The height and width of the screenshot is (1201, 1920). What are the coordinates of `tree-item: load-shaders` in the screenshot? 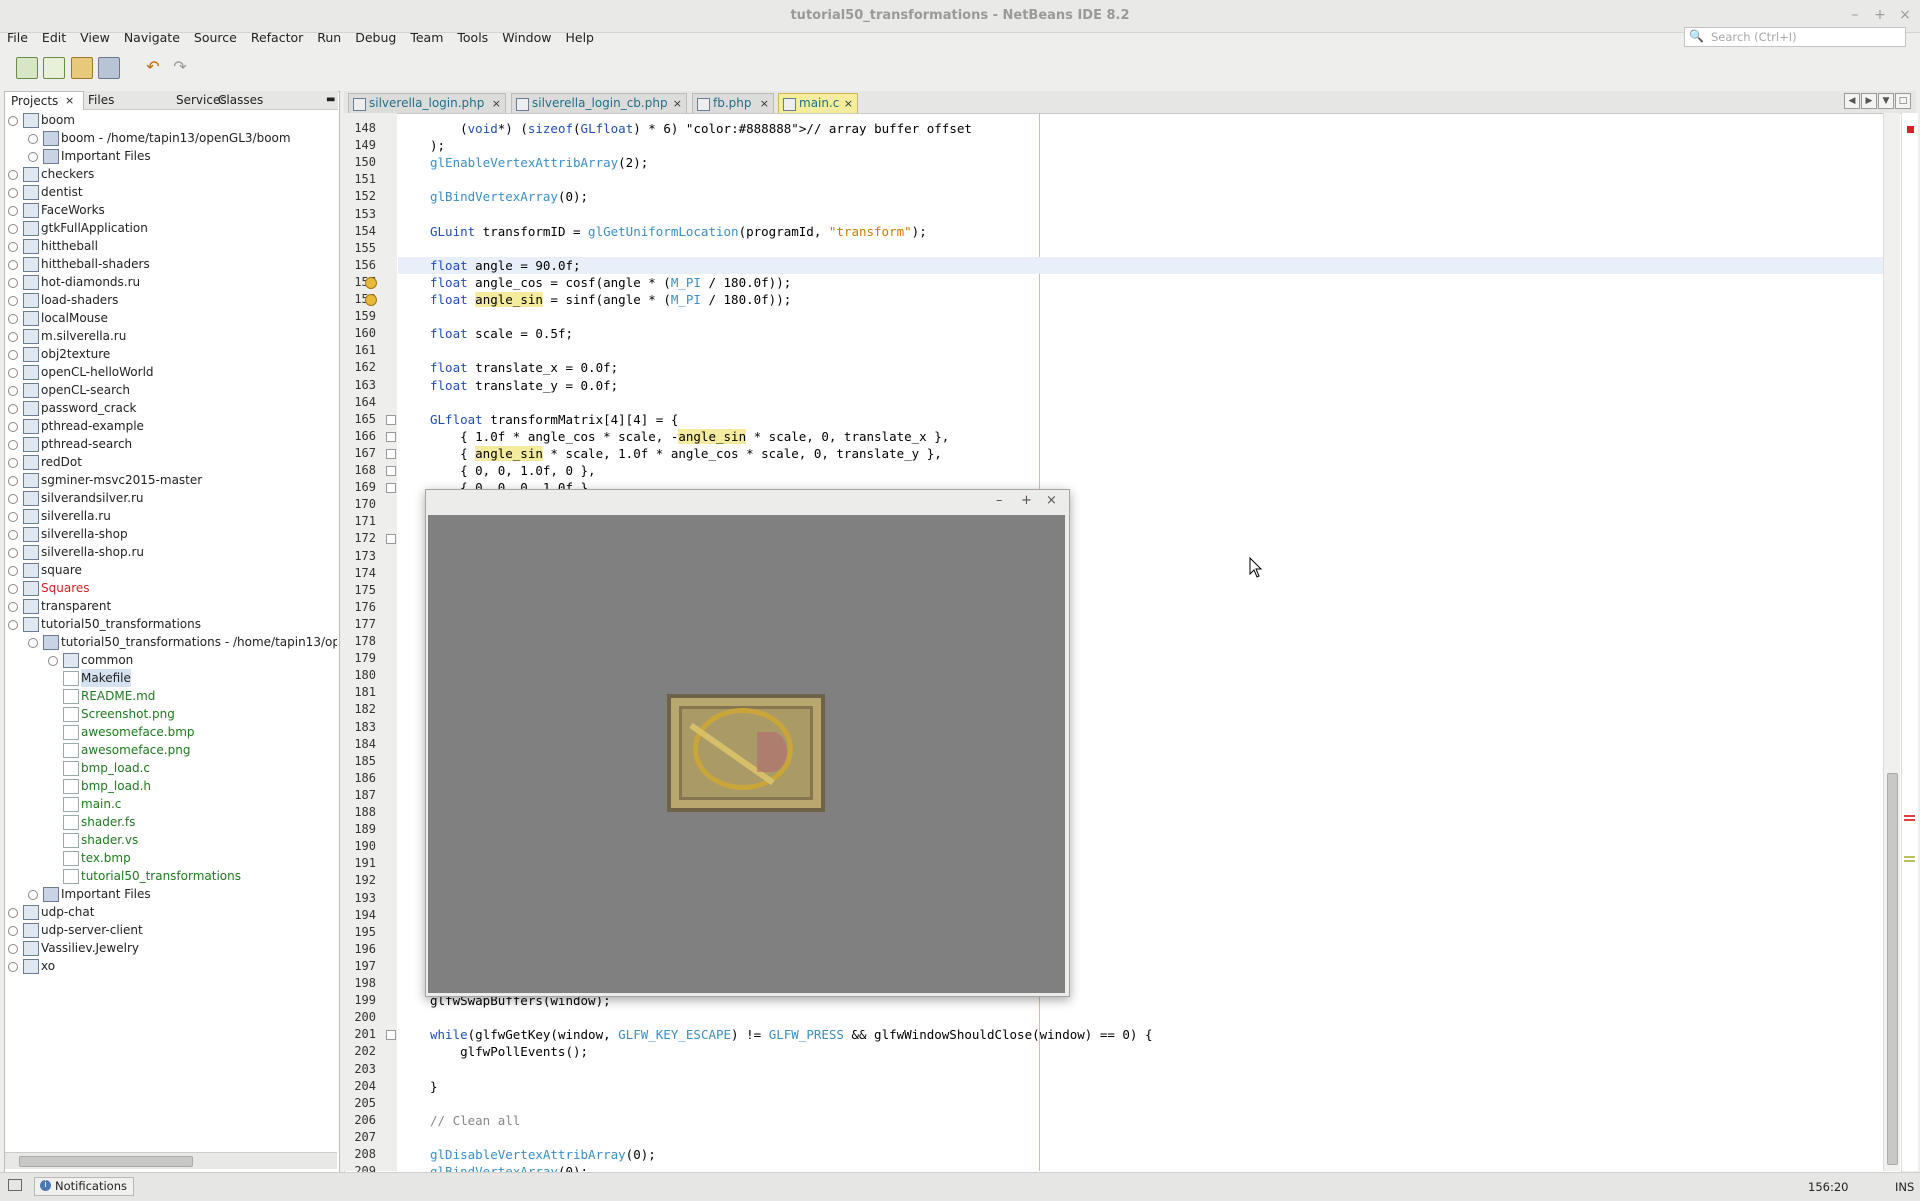 It's located at (170, 300).